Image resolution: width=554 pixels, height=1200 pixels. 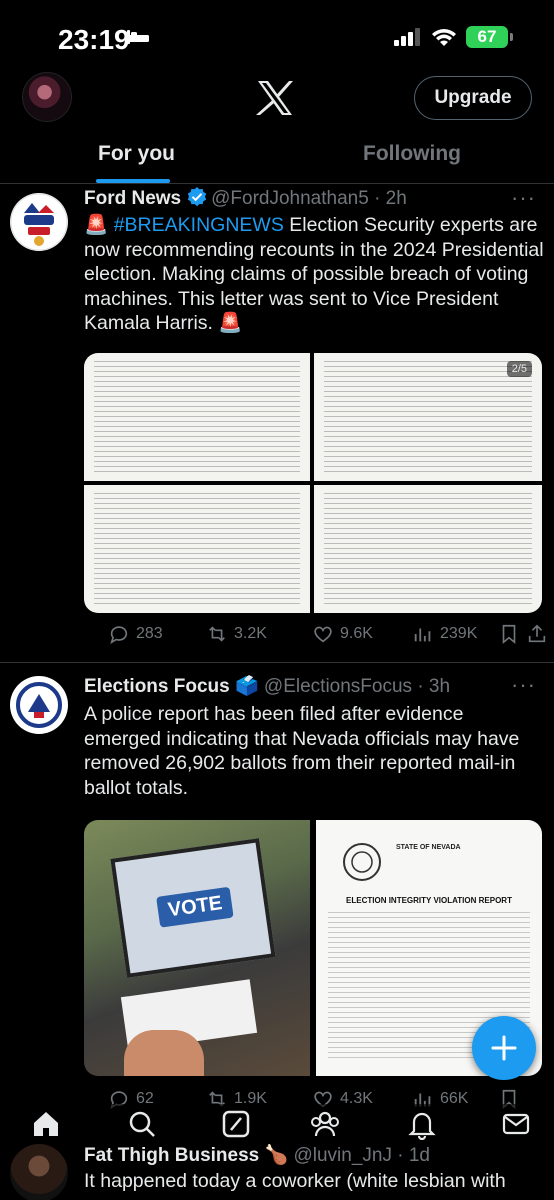 What do you see at coordinates (356, 633) in the screenshot?
I see `like-count: 9.6K` at bounding box center [356, 633].